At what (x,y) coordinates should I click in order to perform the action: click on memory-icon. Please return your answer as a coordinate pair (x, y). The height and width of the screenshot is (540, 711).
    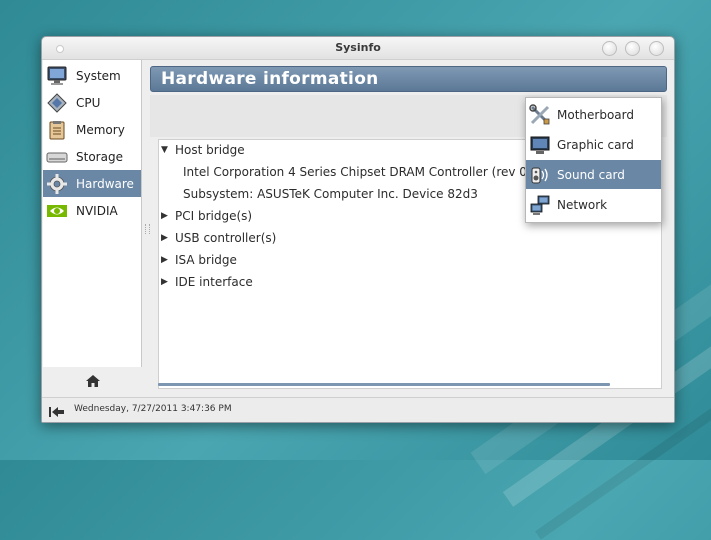
    Looking at the image, I should click on (57, 130).